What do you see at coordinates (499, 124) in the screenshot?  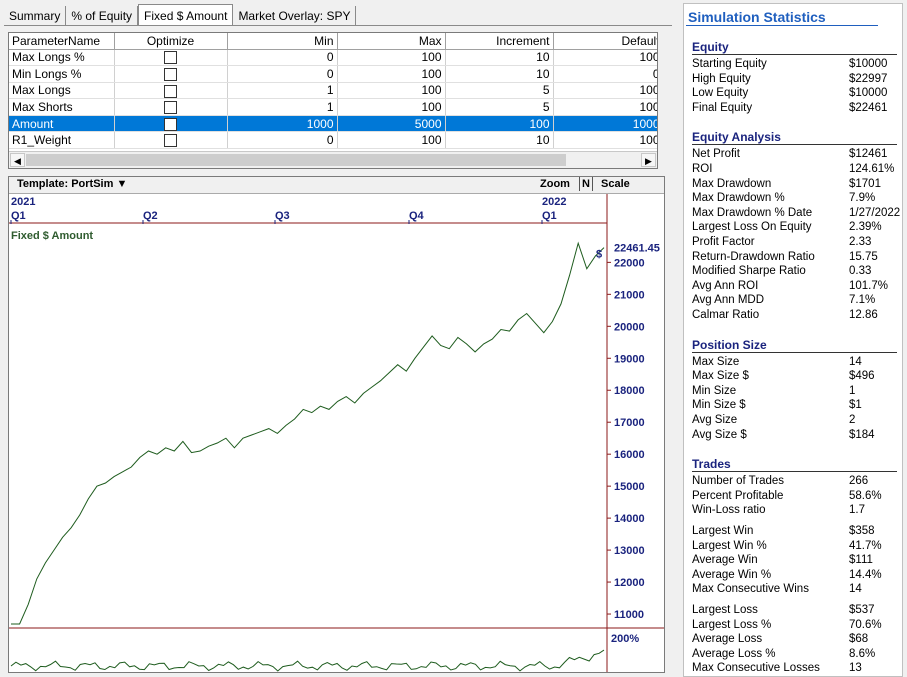 I see `increment-cell: 100` at bounding box center [499, 124].